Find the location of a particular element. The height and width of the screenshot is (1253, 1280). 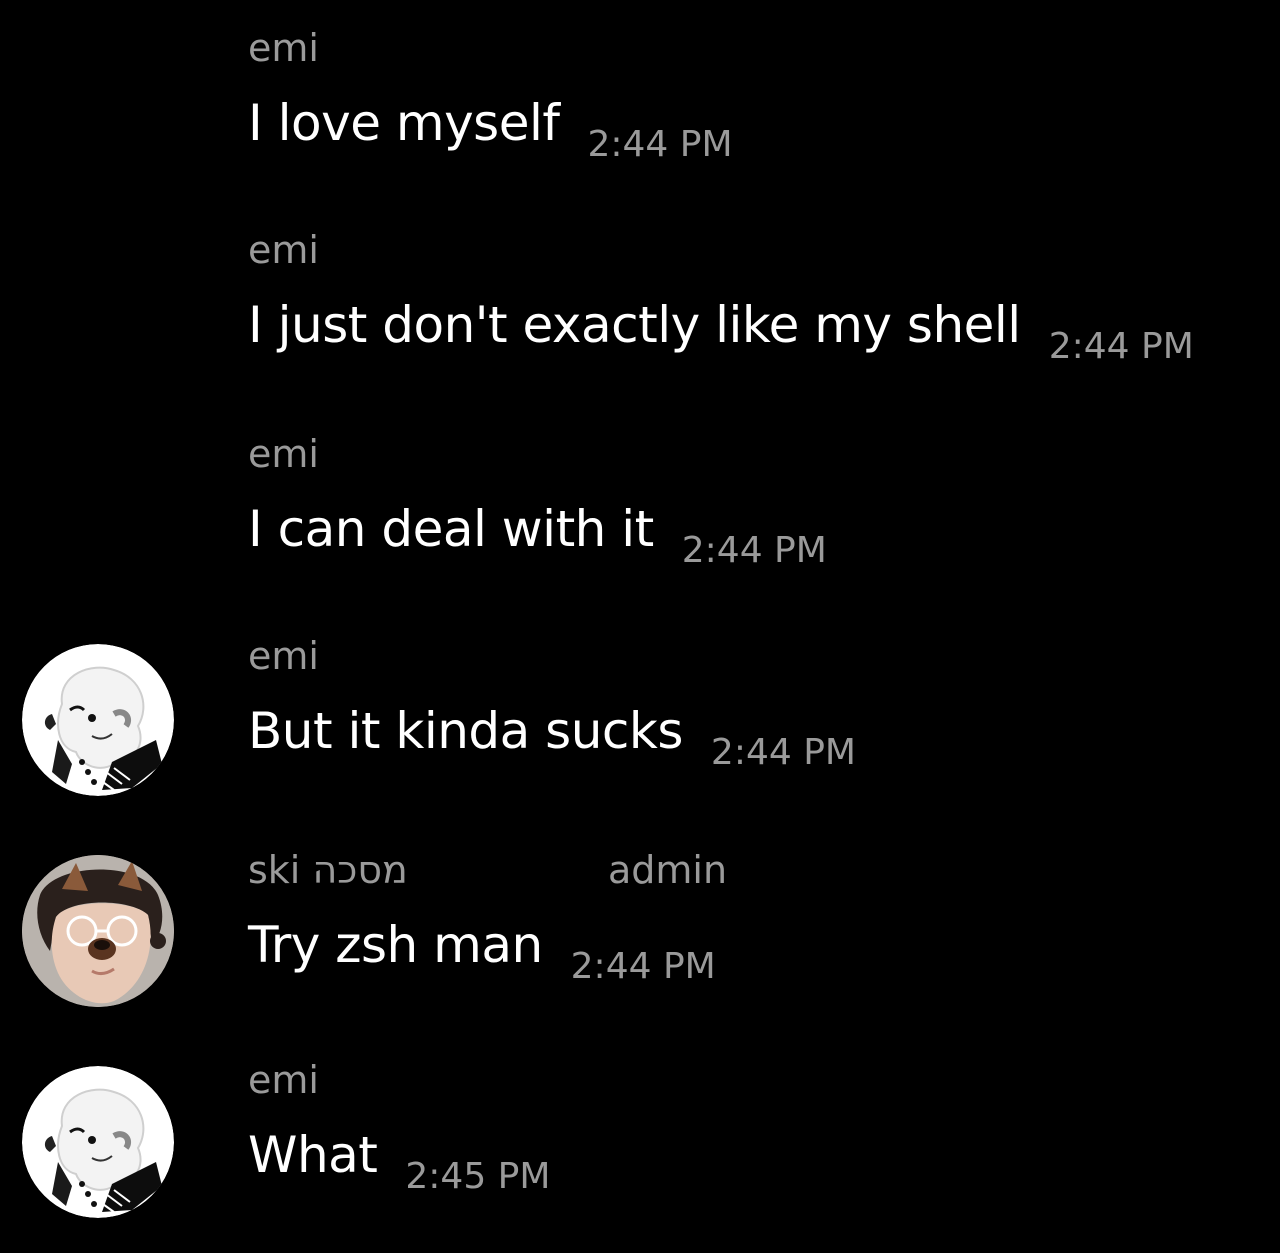

message-line: Try zsh man 2:44 PM is located at coordinates (482, 950).